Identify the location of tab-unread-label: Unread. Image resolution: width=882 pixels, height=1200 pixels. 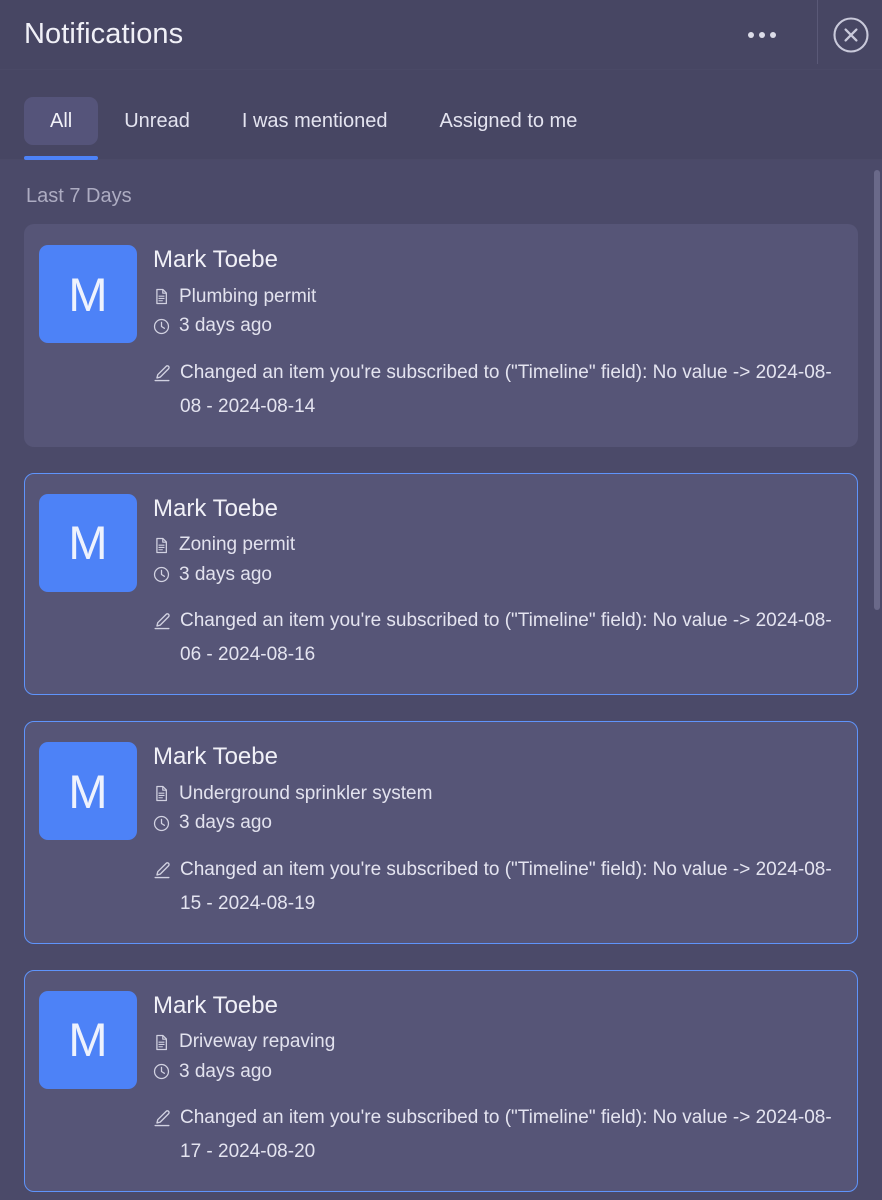
(157, 121).